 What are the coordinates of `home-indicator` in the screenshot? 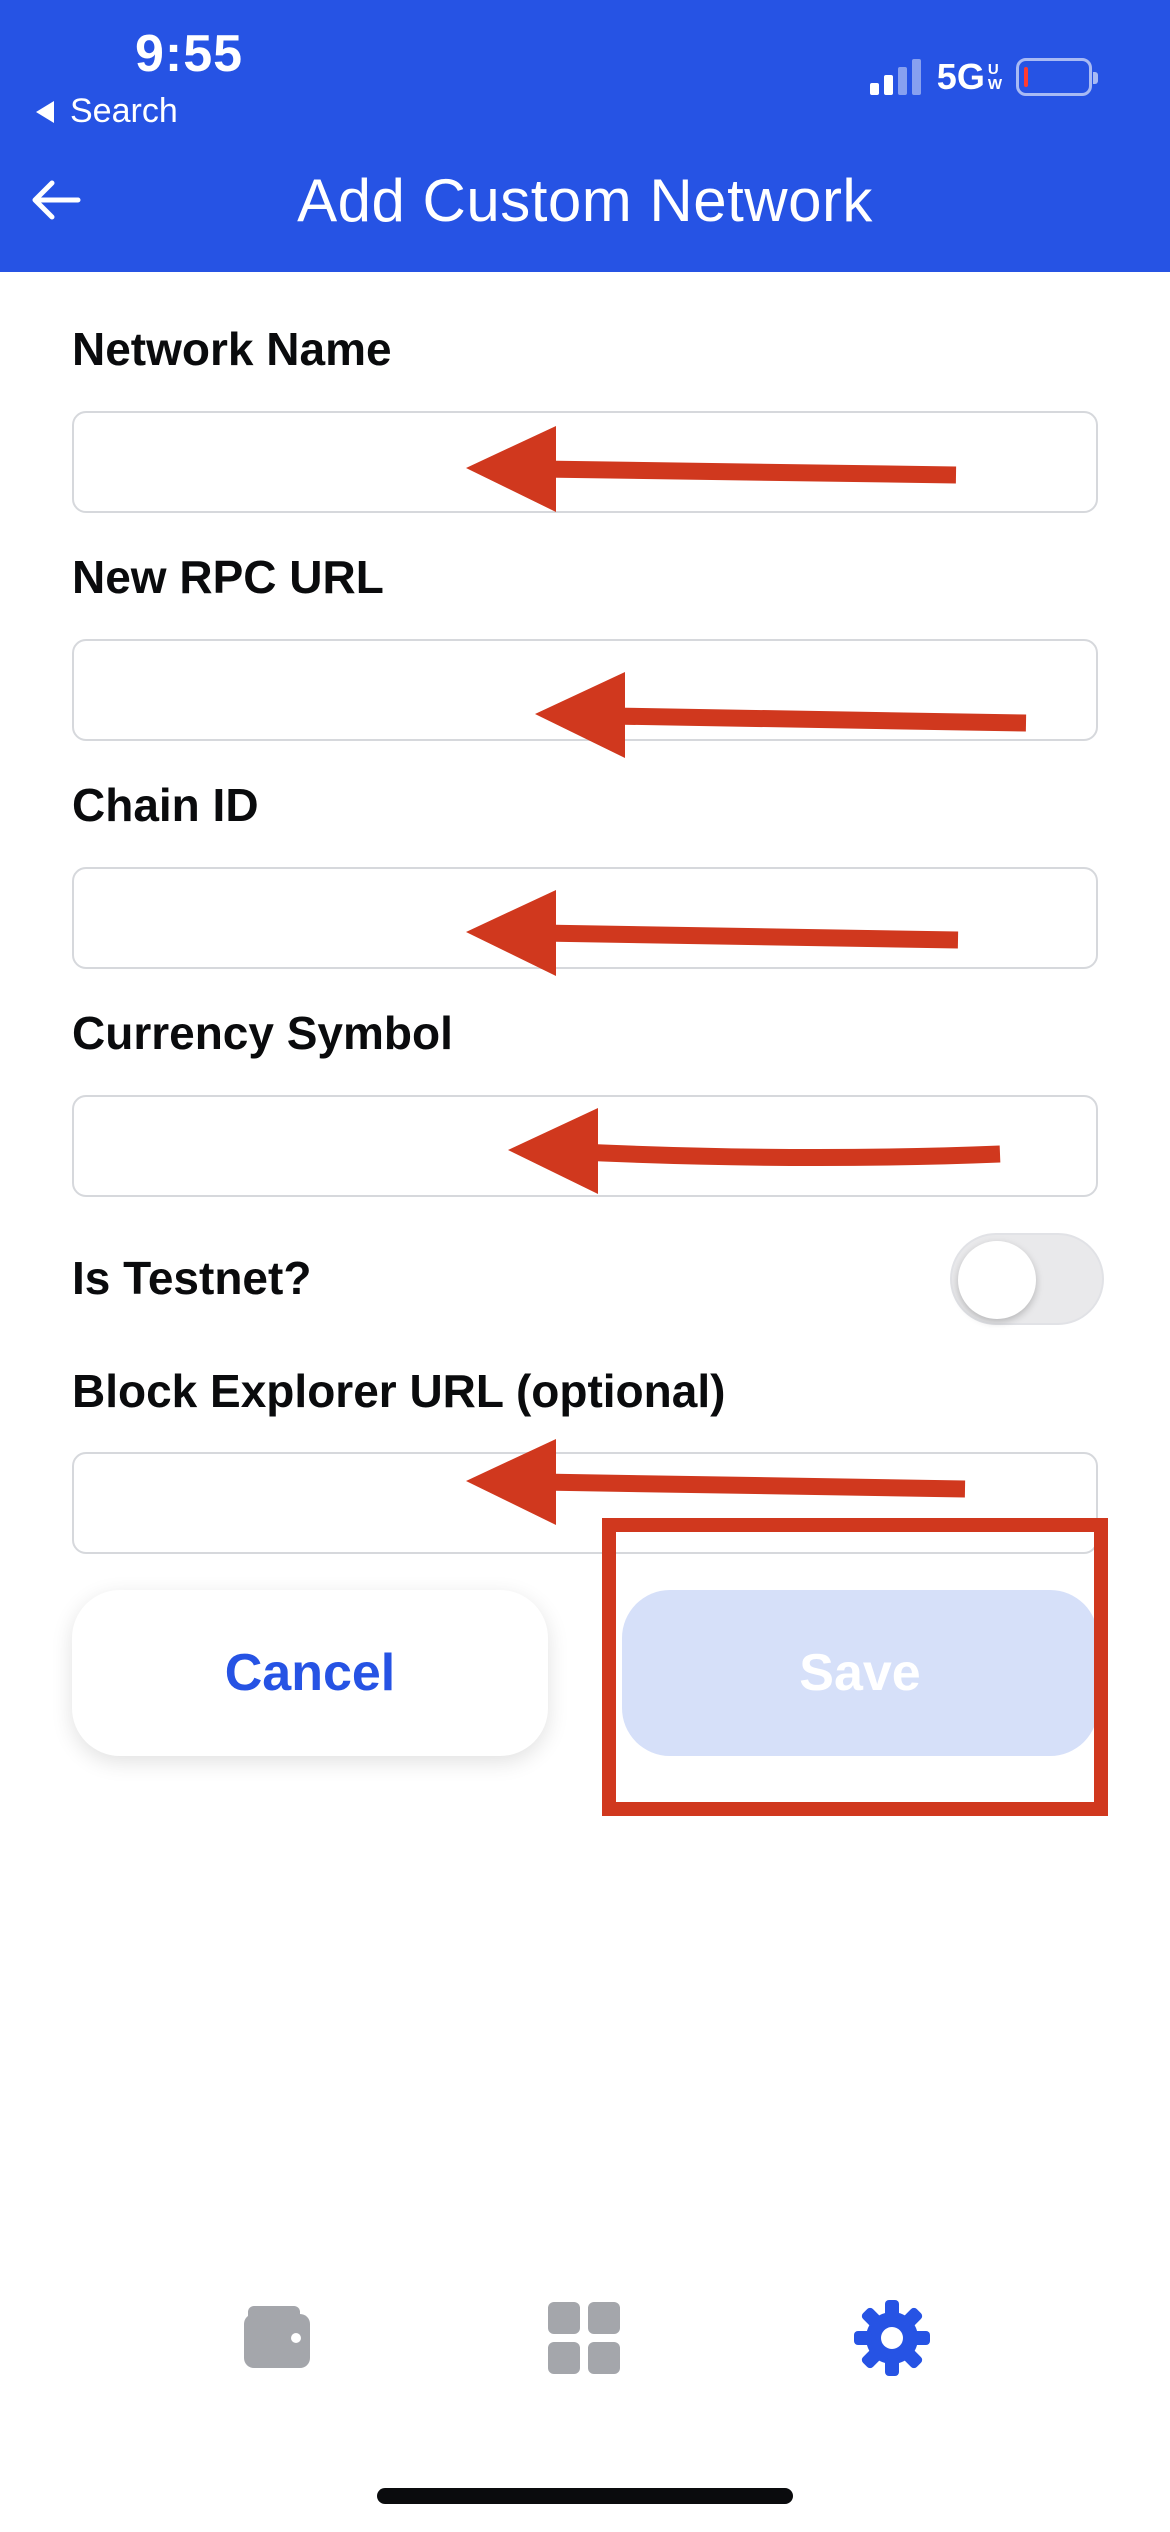 It's located at (585, 2496).